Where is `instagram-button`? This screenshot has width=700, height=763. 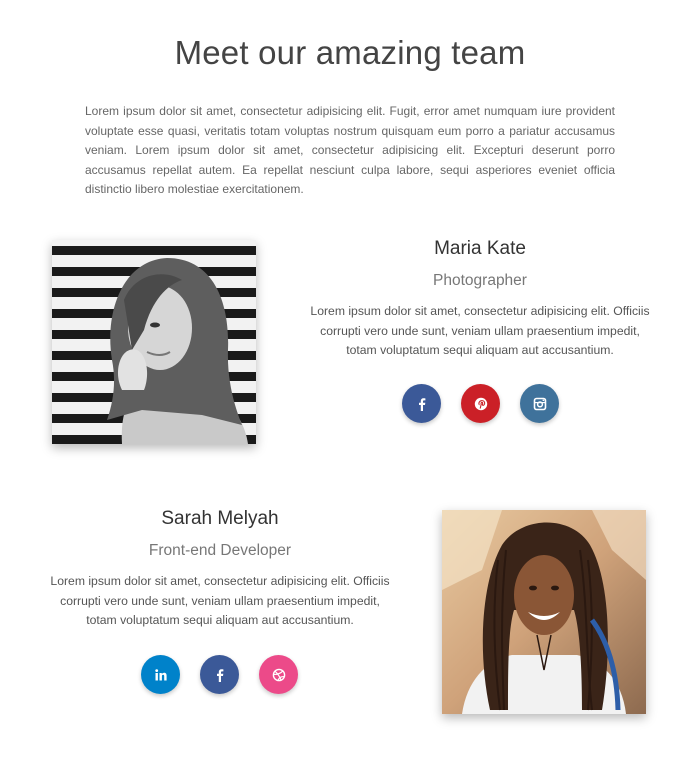
instagram-button is located at coordinates (539, 403).